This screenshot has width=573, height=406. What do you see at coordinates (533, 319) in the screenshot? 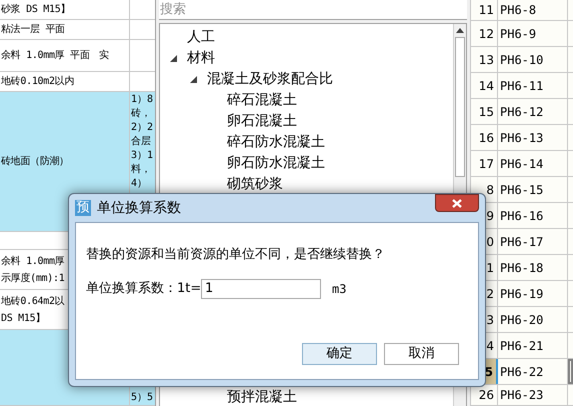
I see `table-cell: PH6-20` at bounding box center [533, 319].